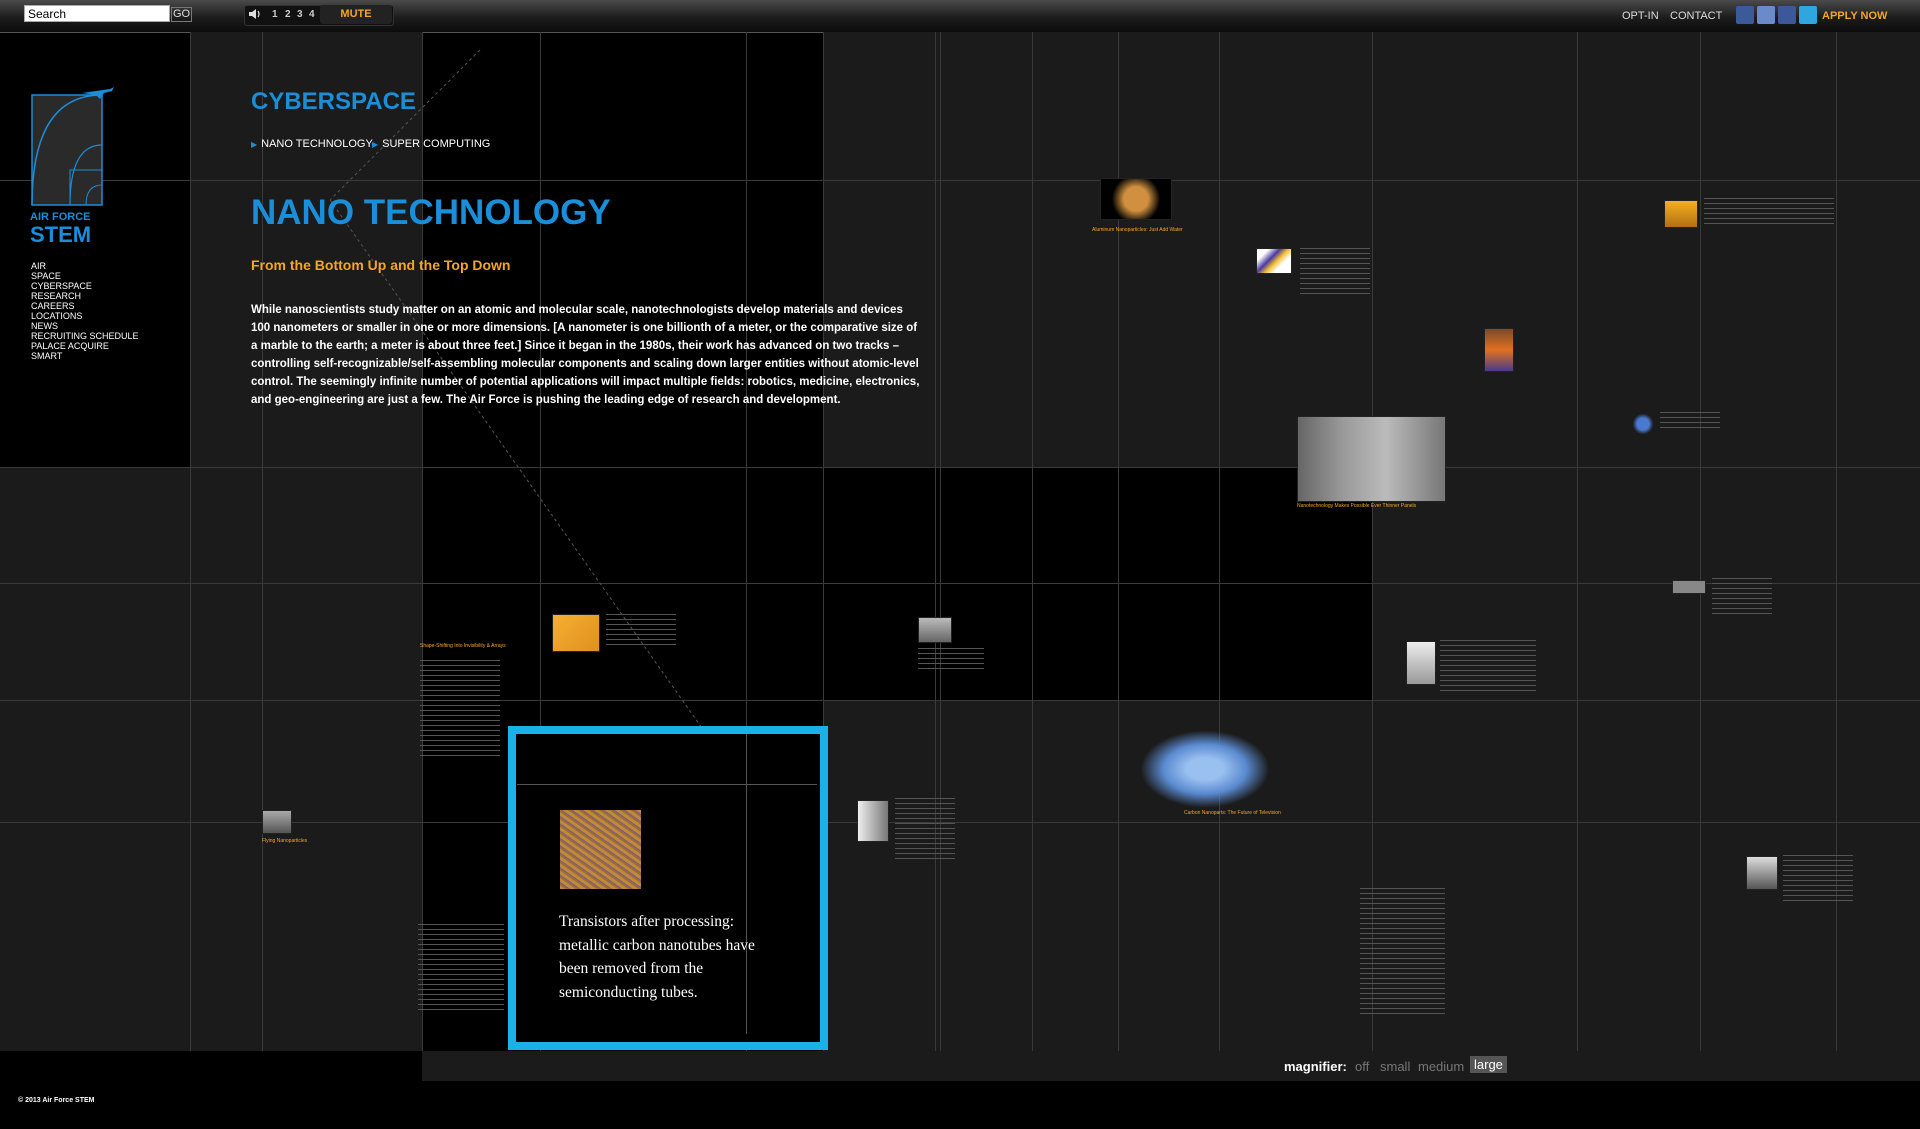  Describe the element at coordinates (255, 14) in the screenshot. I see `speaker-icon` at that location.